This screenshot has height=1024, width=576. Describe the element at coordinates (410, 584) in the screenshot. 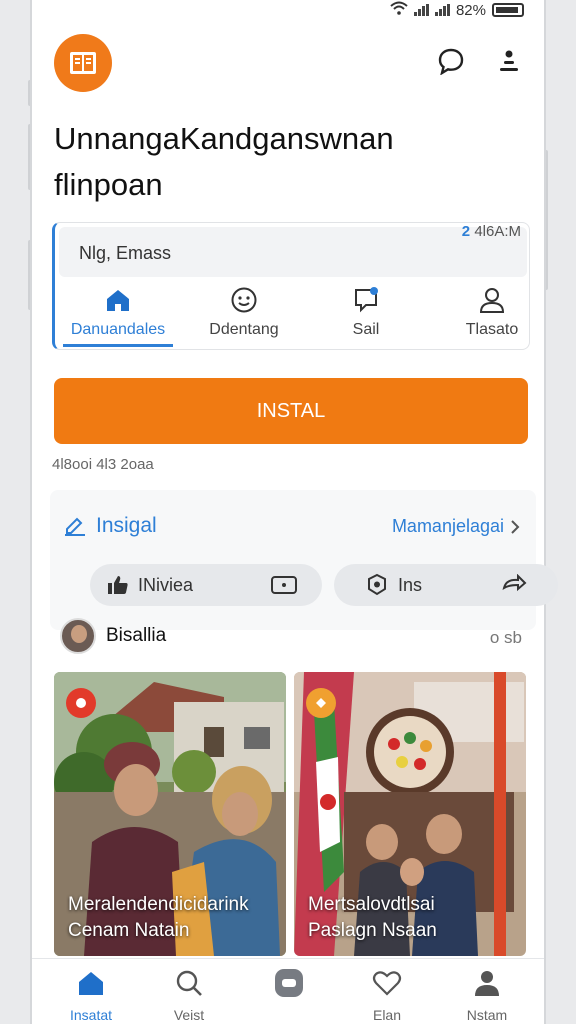

I see `pill-label: Ins` at that location.